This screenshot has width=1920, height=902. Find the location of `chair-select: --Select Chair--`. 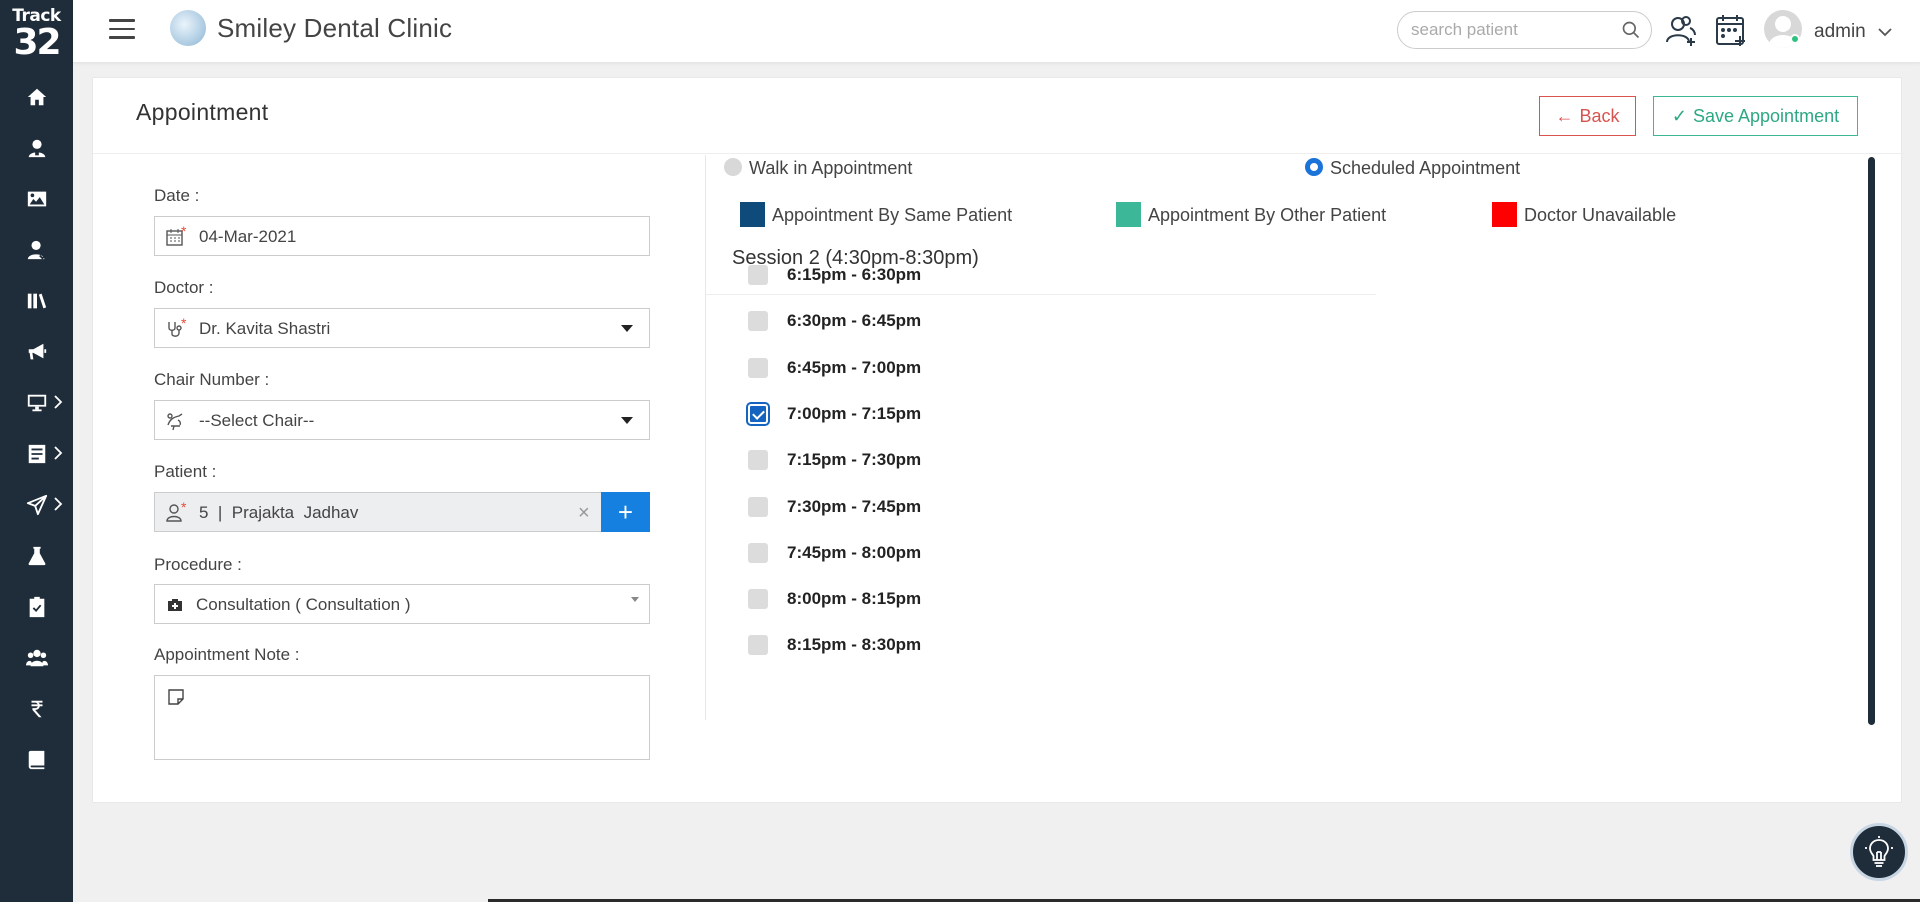

chair-select: --Select Chair-- is located at coordinates (402, 420).